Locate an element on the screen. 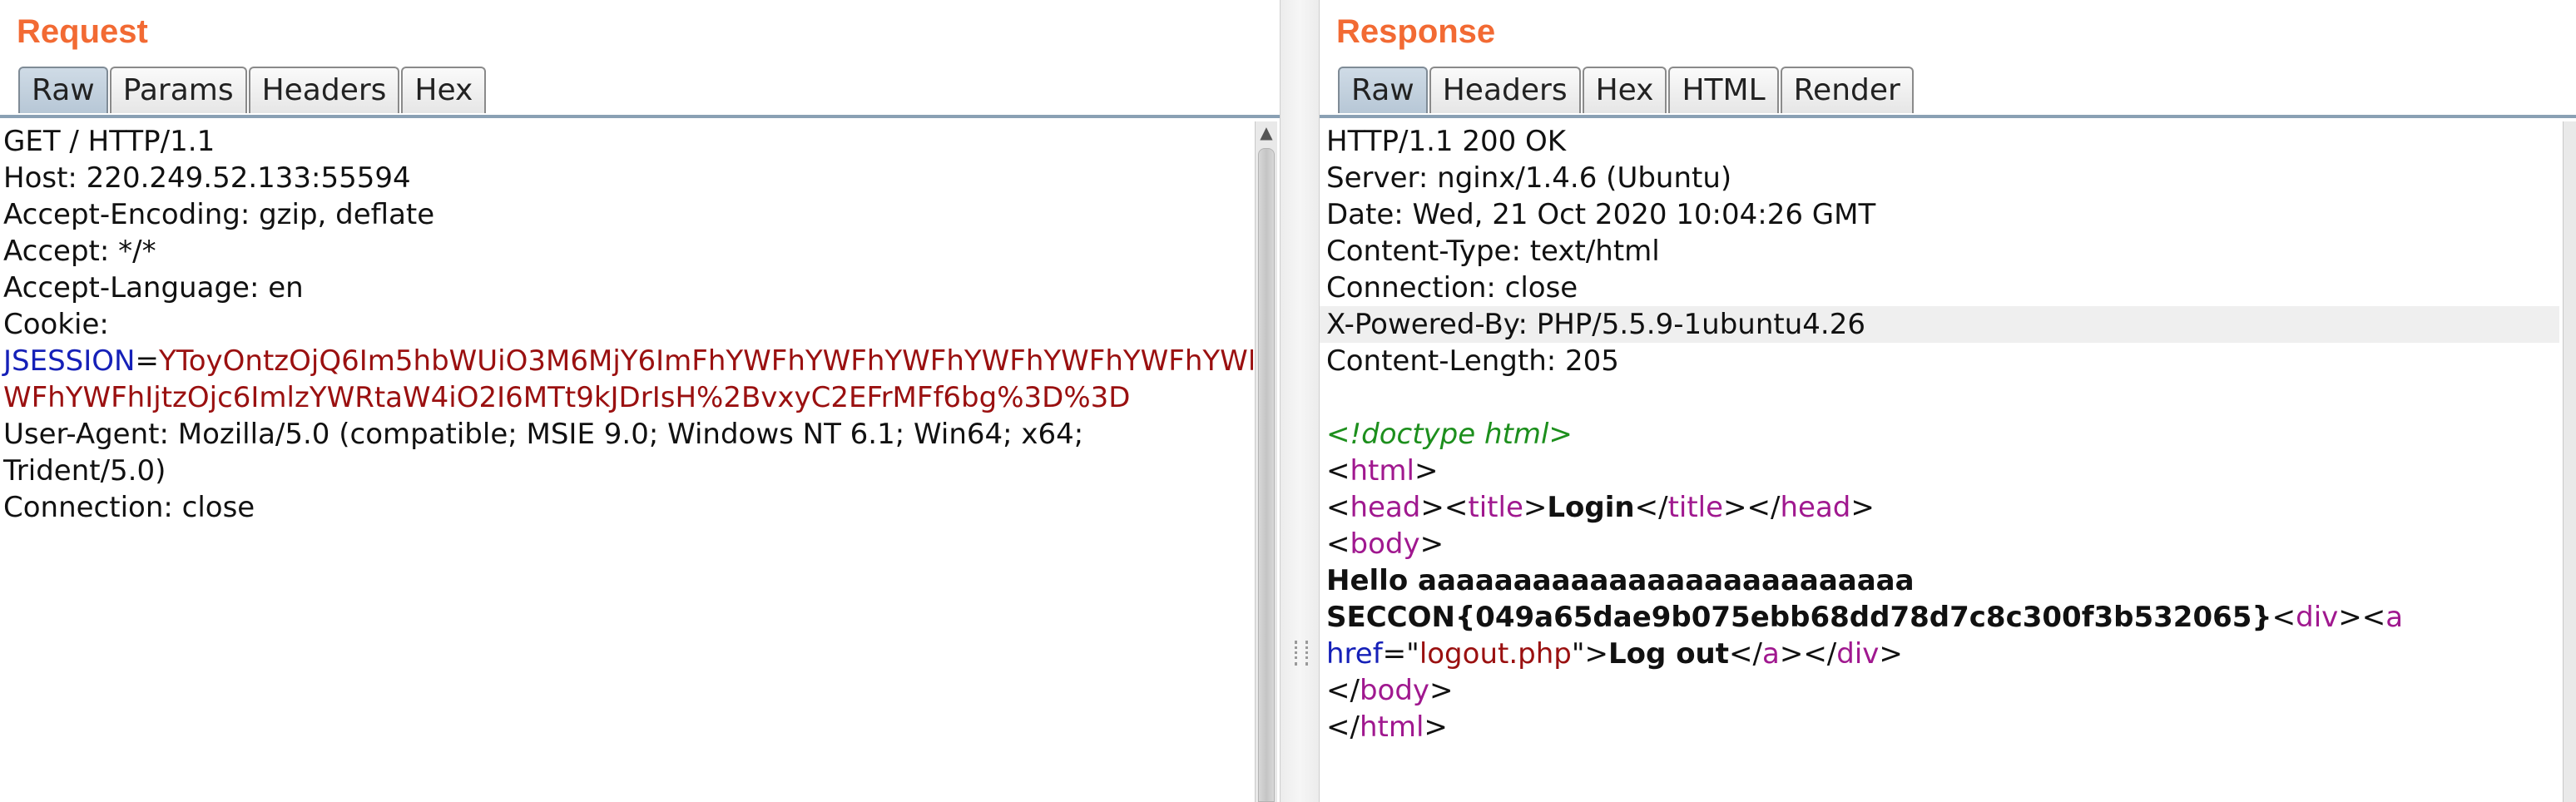  html-close-line: </html> is located at coordinates (1941, 727).